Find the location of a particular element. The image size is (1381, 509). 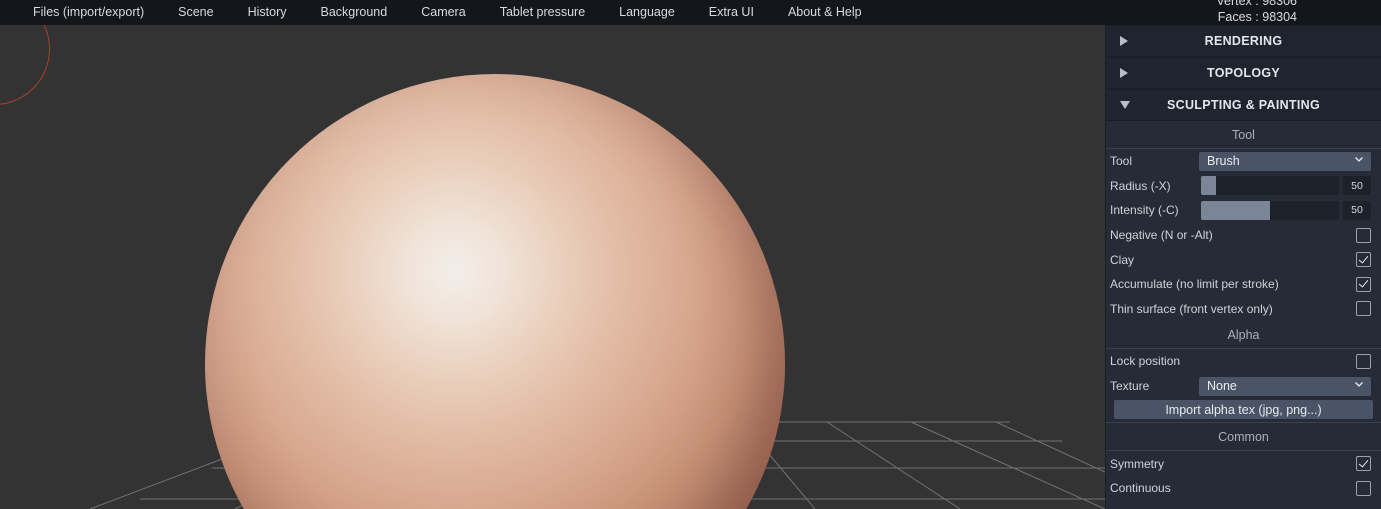

section-header-topology: TOPOLOGY is located at coordinates (1243, 73).